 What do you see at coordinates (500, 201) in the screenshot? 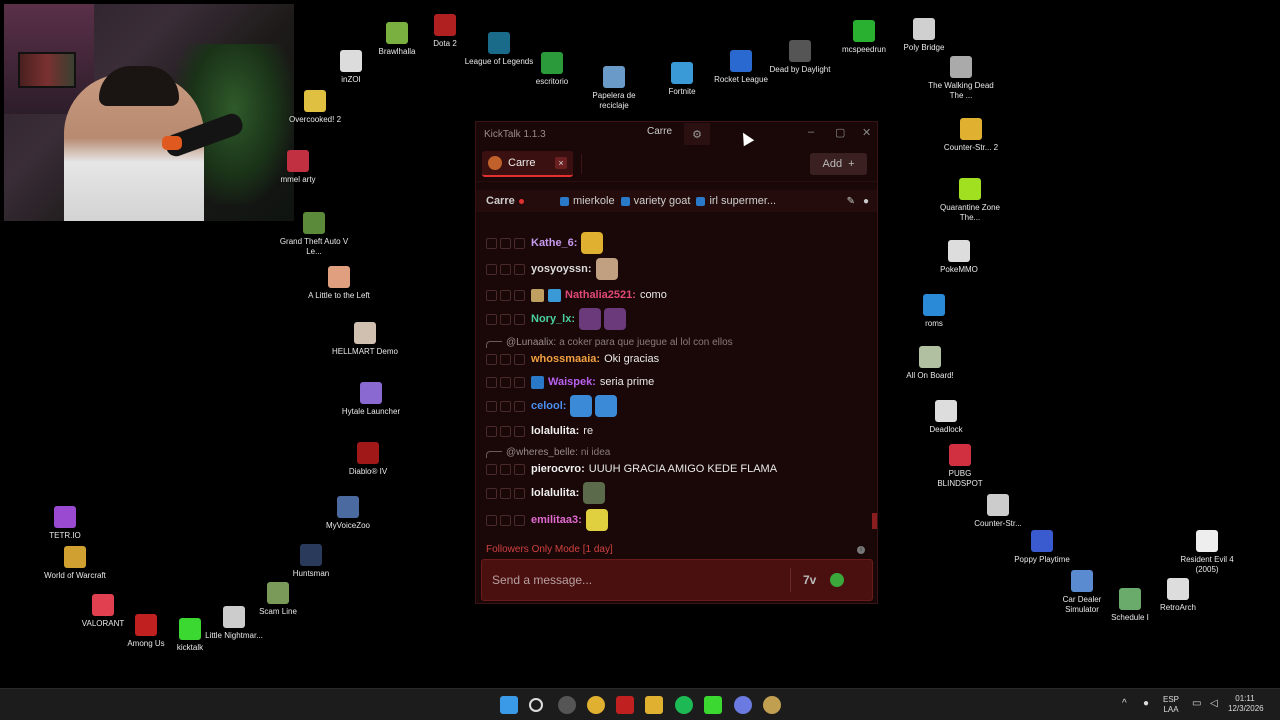
I see `channel-name: Carre` at bounding box center [500, 201].